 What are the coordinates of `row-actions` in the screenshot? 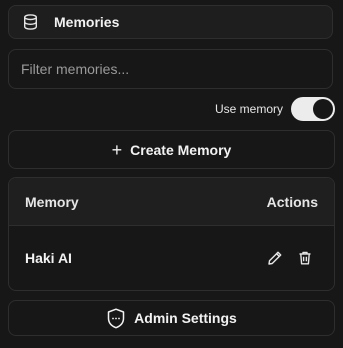 It's located at (290, 258).